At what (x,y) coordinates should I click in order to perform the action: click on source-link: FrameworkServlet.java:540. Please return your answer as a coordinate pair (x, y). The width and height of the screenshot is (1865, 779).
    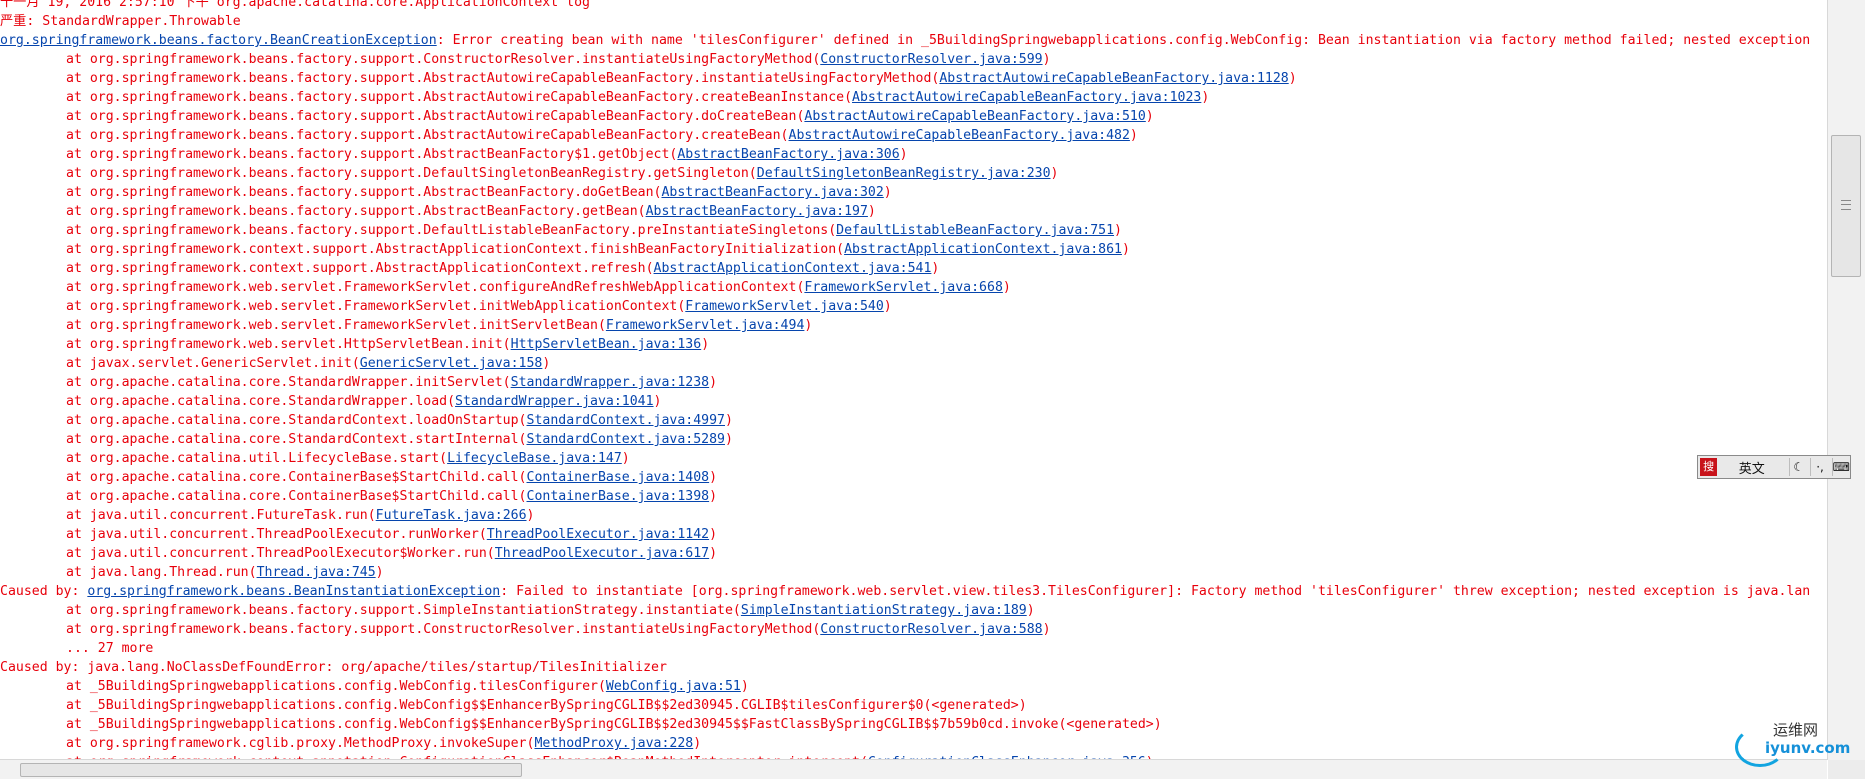
    Looking at the image, I should click on (784, 306).